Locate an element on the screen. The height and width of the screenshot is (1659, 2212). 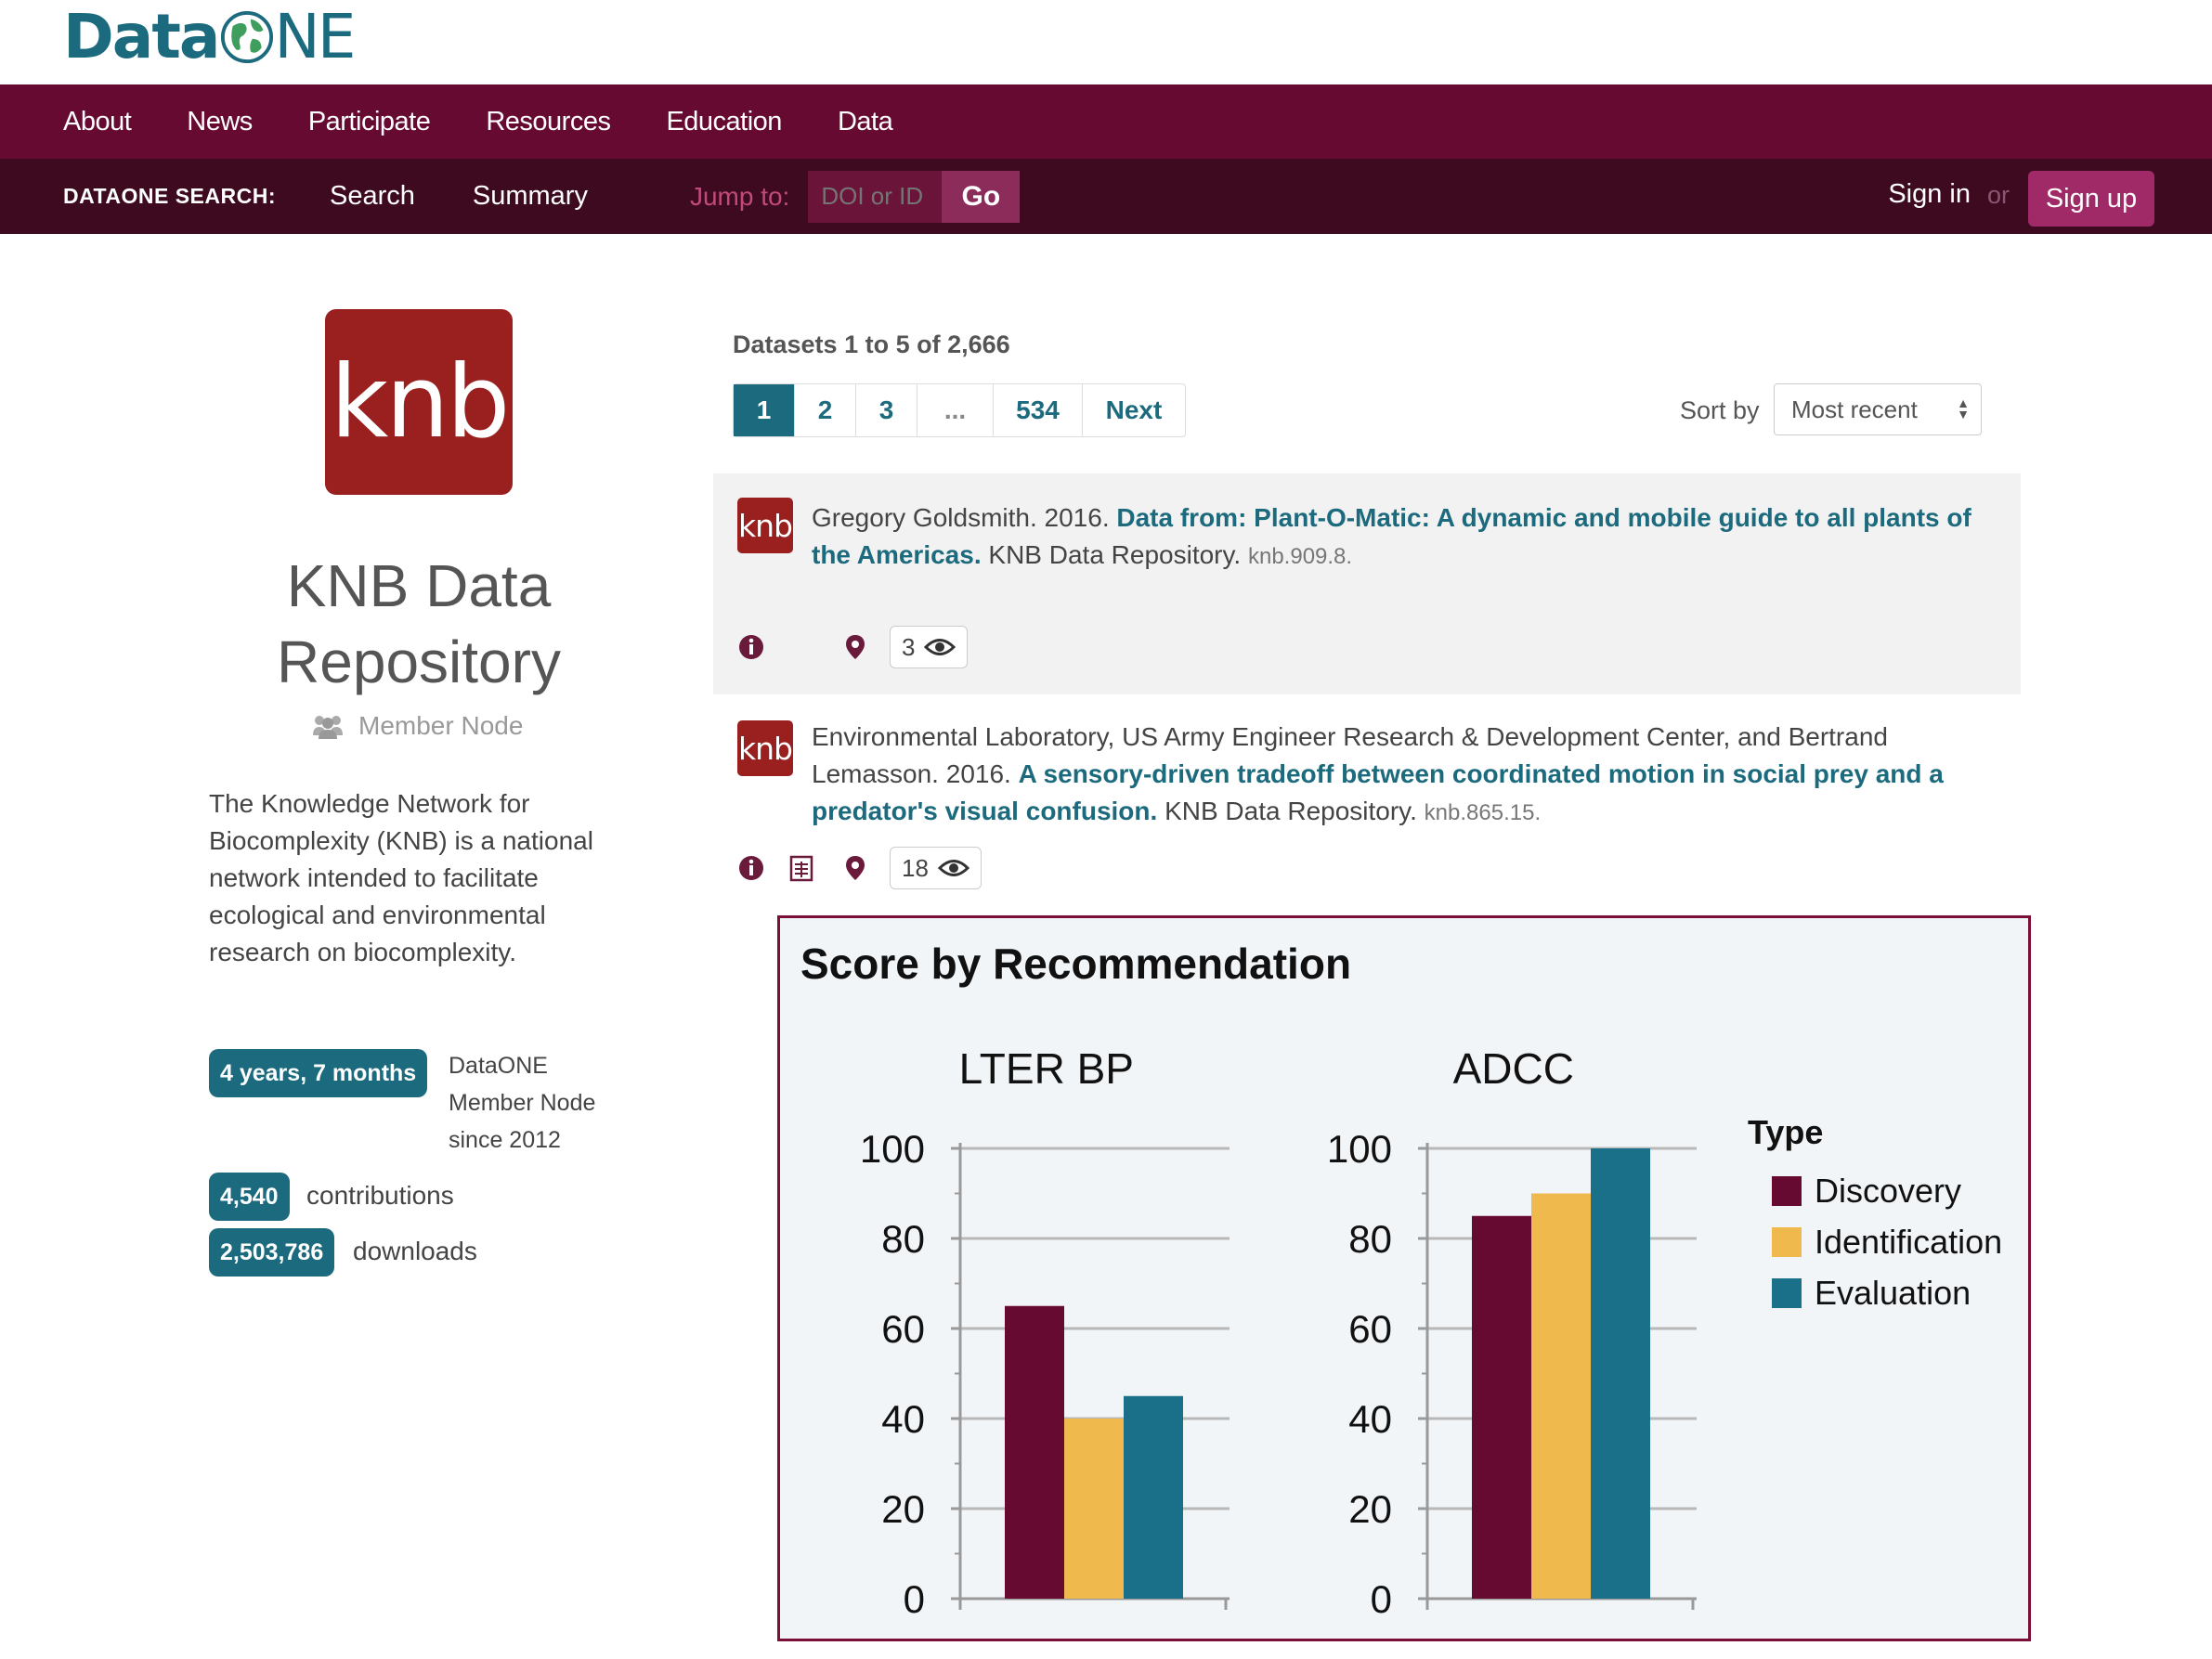
legend-item: Evaluation is located at coordinates (1887, 1292).